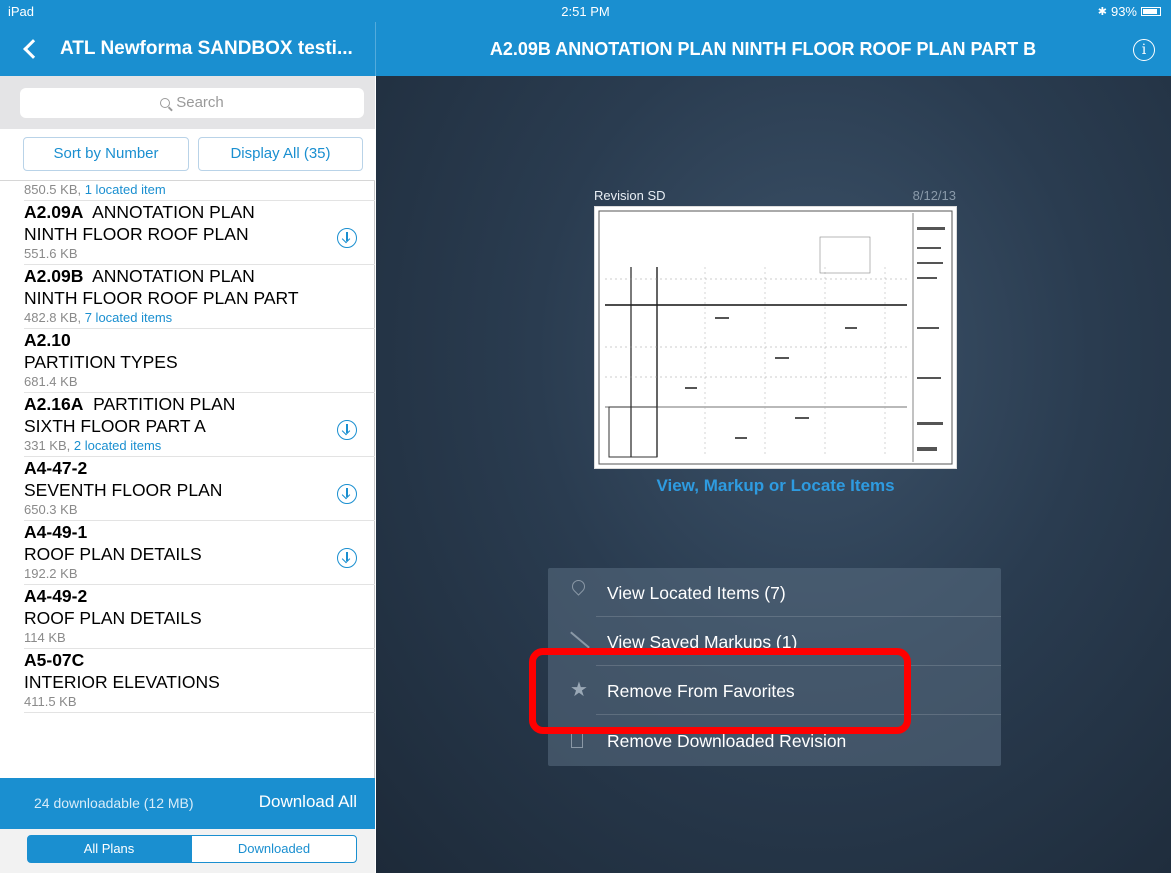 This screenshot has width=1171, height=873. What do you see at coordinates (33, 49) in the screenshot?
I see `back-chevron-icon` at bounding box center [33, 49].